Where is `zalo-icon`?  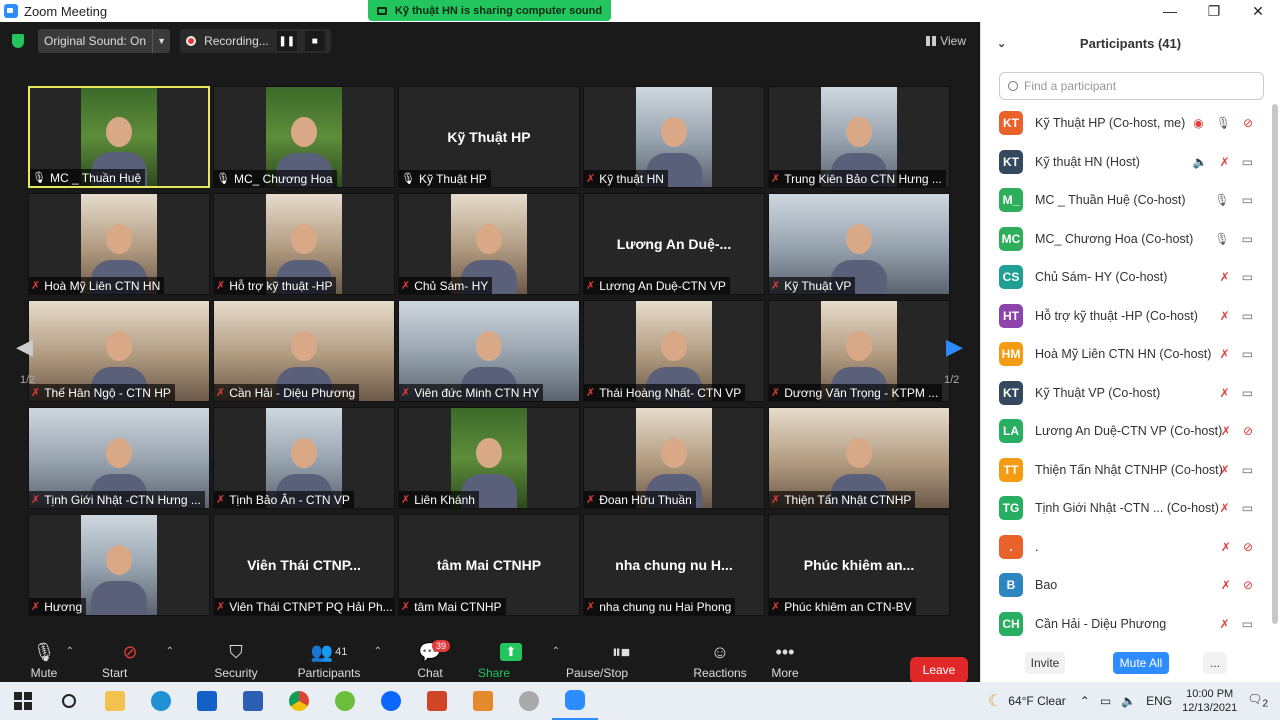 zalo-icon is located at coordinates (391, 701).